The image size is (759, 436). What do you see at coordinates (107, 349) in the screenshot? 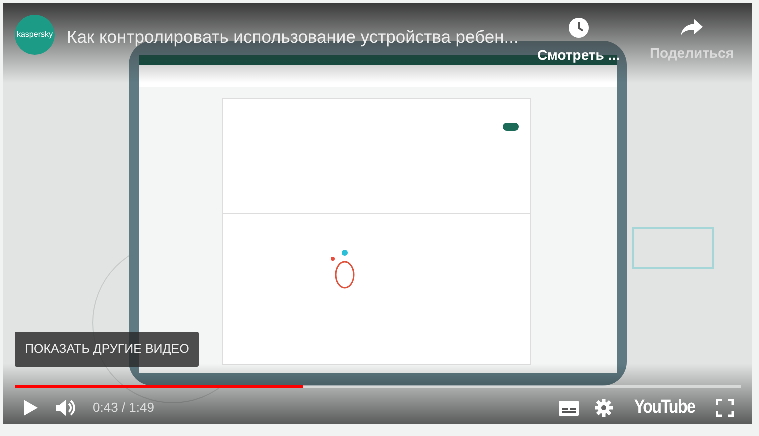
I see `more-videos-button: ПОКАЗАТЬ ДРУГИЕ ВИДЕО` at bounding box center [107, 349].